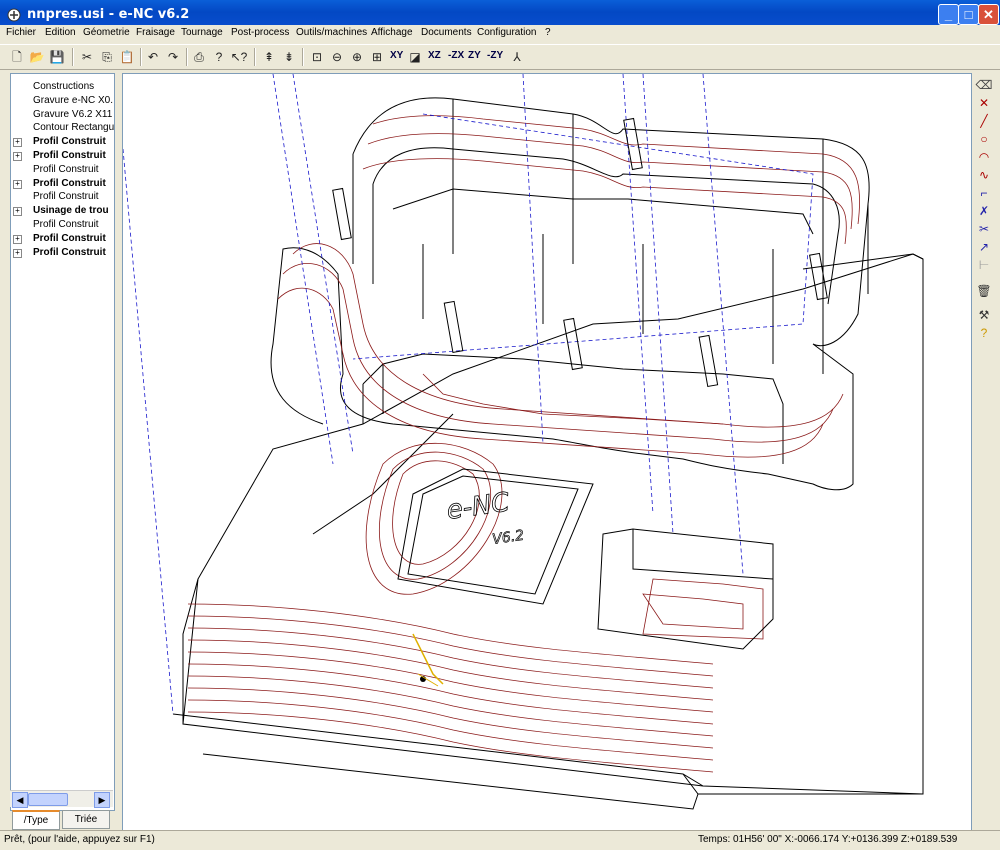 The height and width of the screenshot is (850, 1000). I want to click on scroll-right-icon: ▶, so click(102, 800).